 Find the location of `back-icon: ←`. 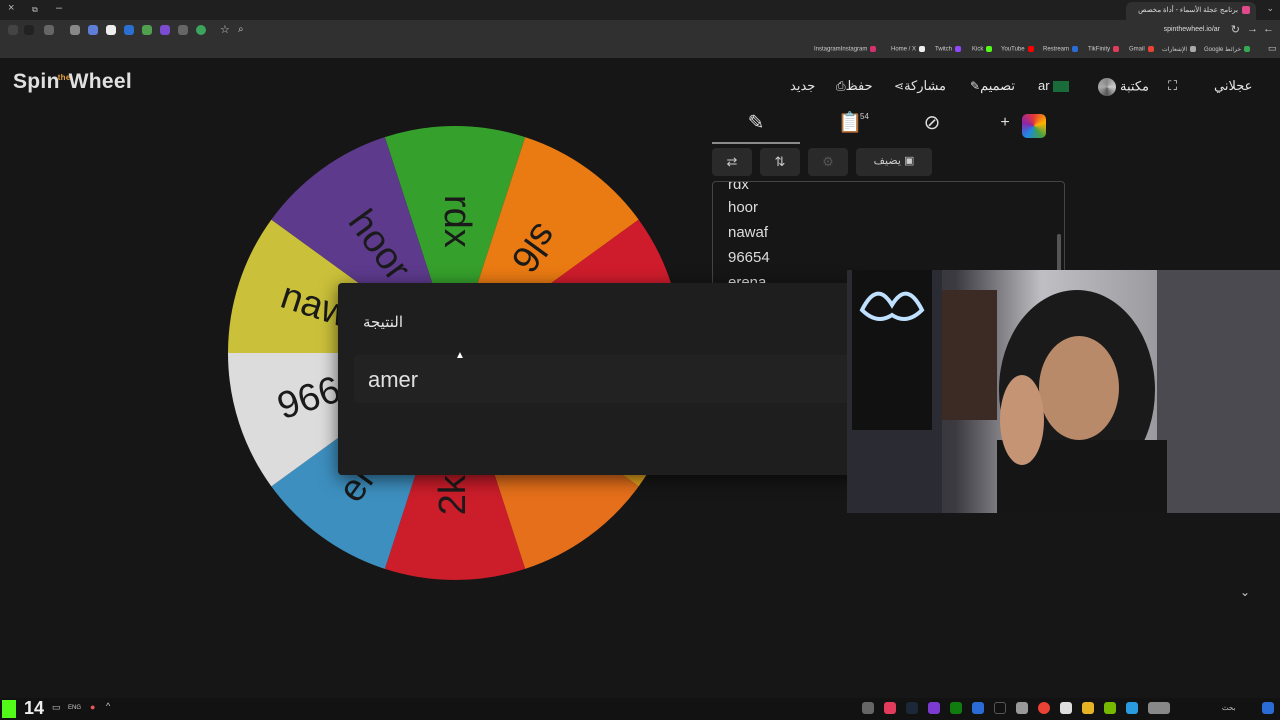

back-icon: ← is located at coordinates (1268, 29).